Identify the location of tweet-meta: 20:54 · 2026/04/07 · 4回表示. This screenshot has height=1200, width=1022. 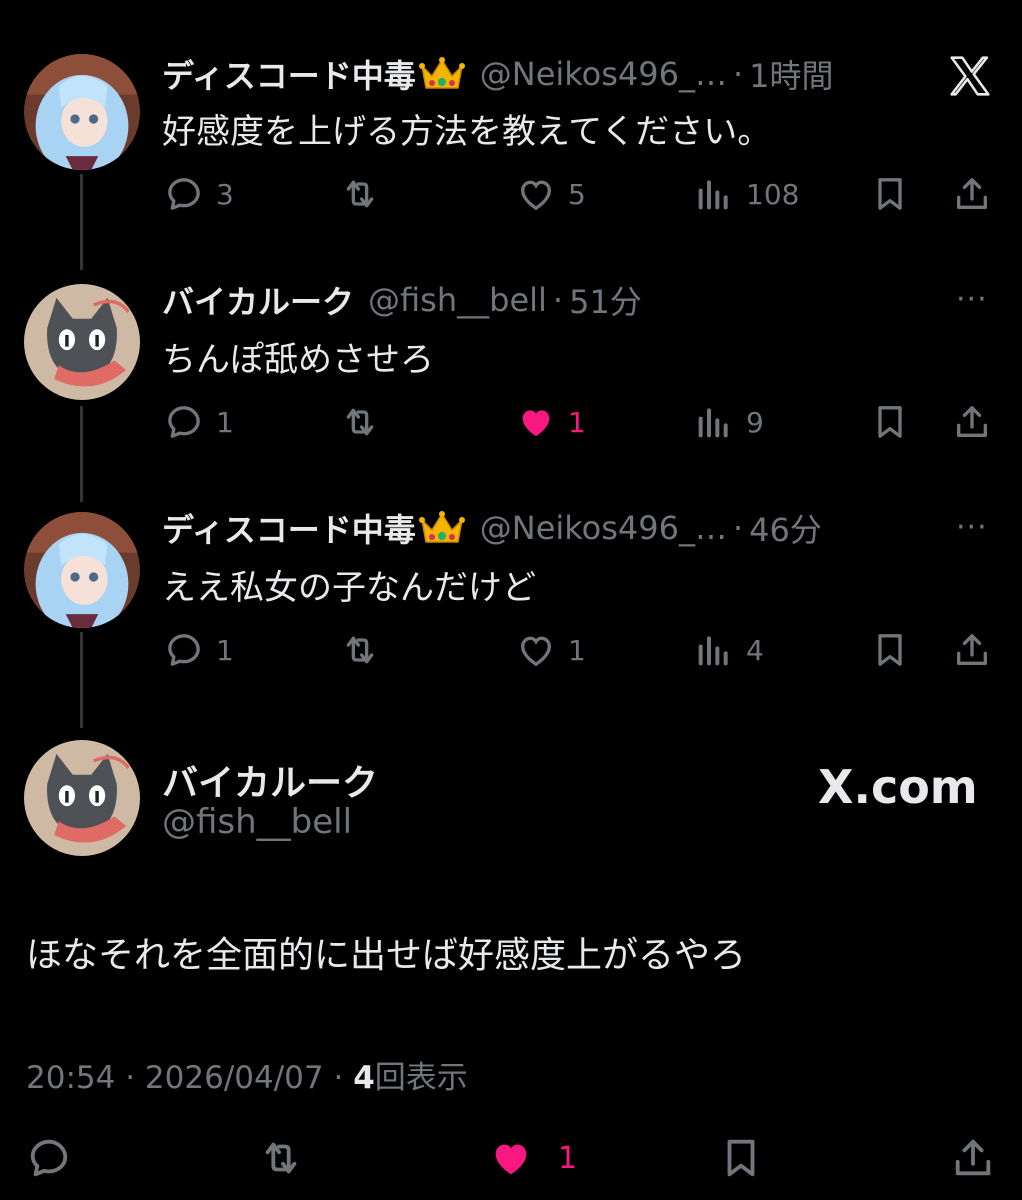
(247, 1074).